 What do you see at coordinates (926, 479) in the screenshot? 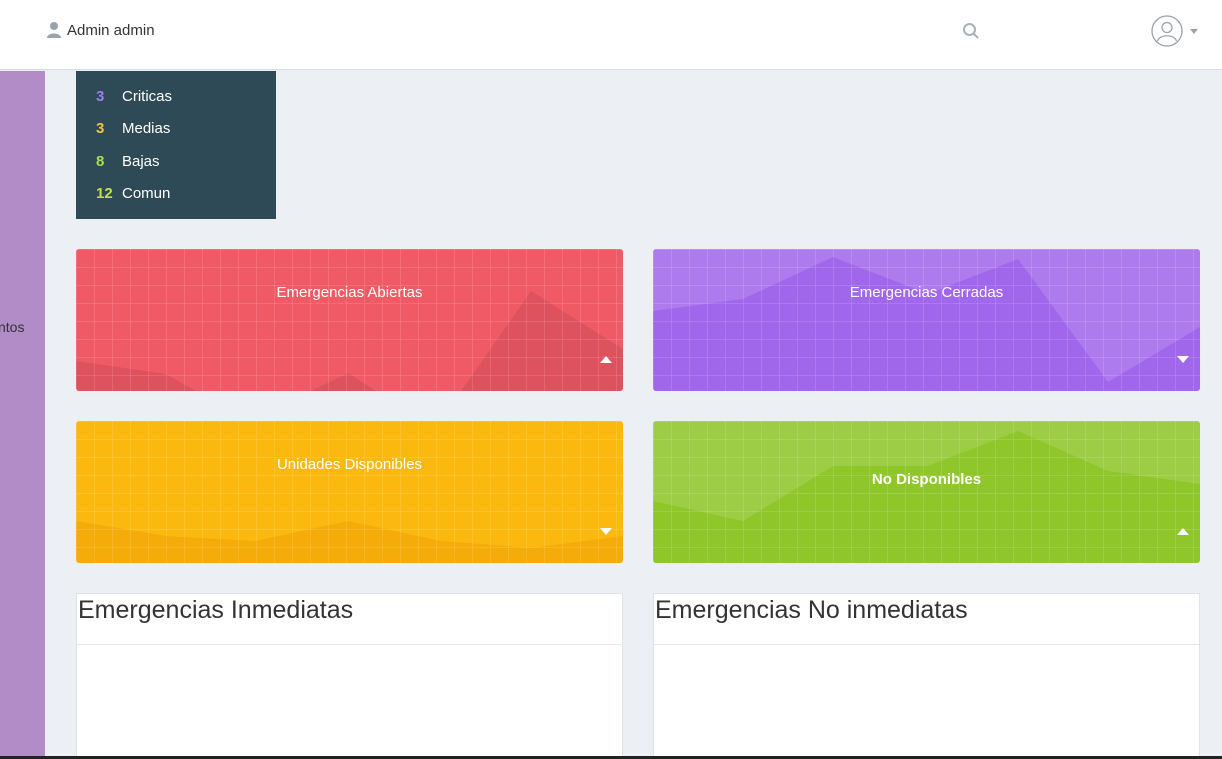
I see `card-title: No Disponibles` at bounding box center [926, 479].